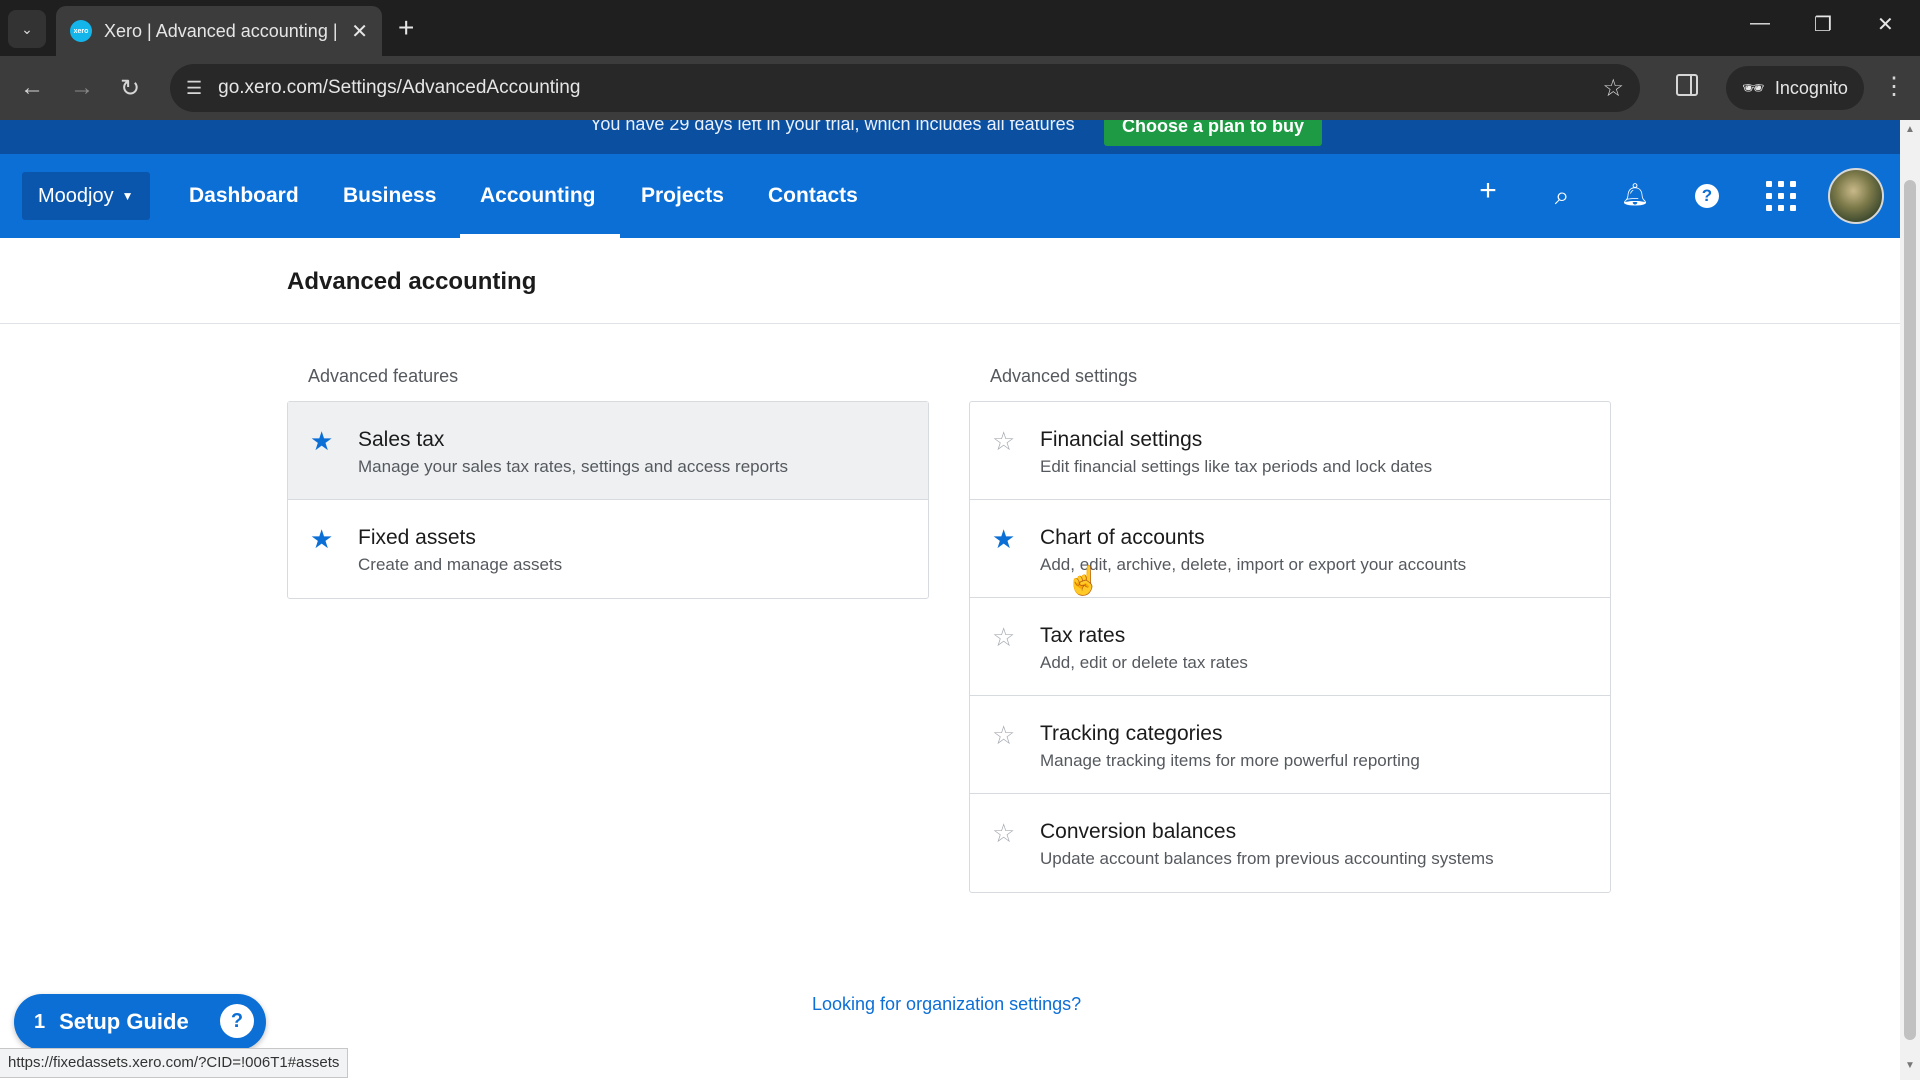  Describe the element at coordinates (1083, 635) in the screenshot. I see `card-title: Tax rates` at that location.